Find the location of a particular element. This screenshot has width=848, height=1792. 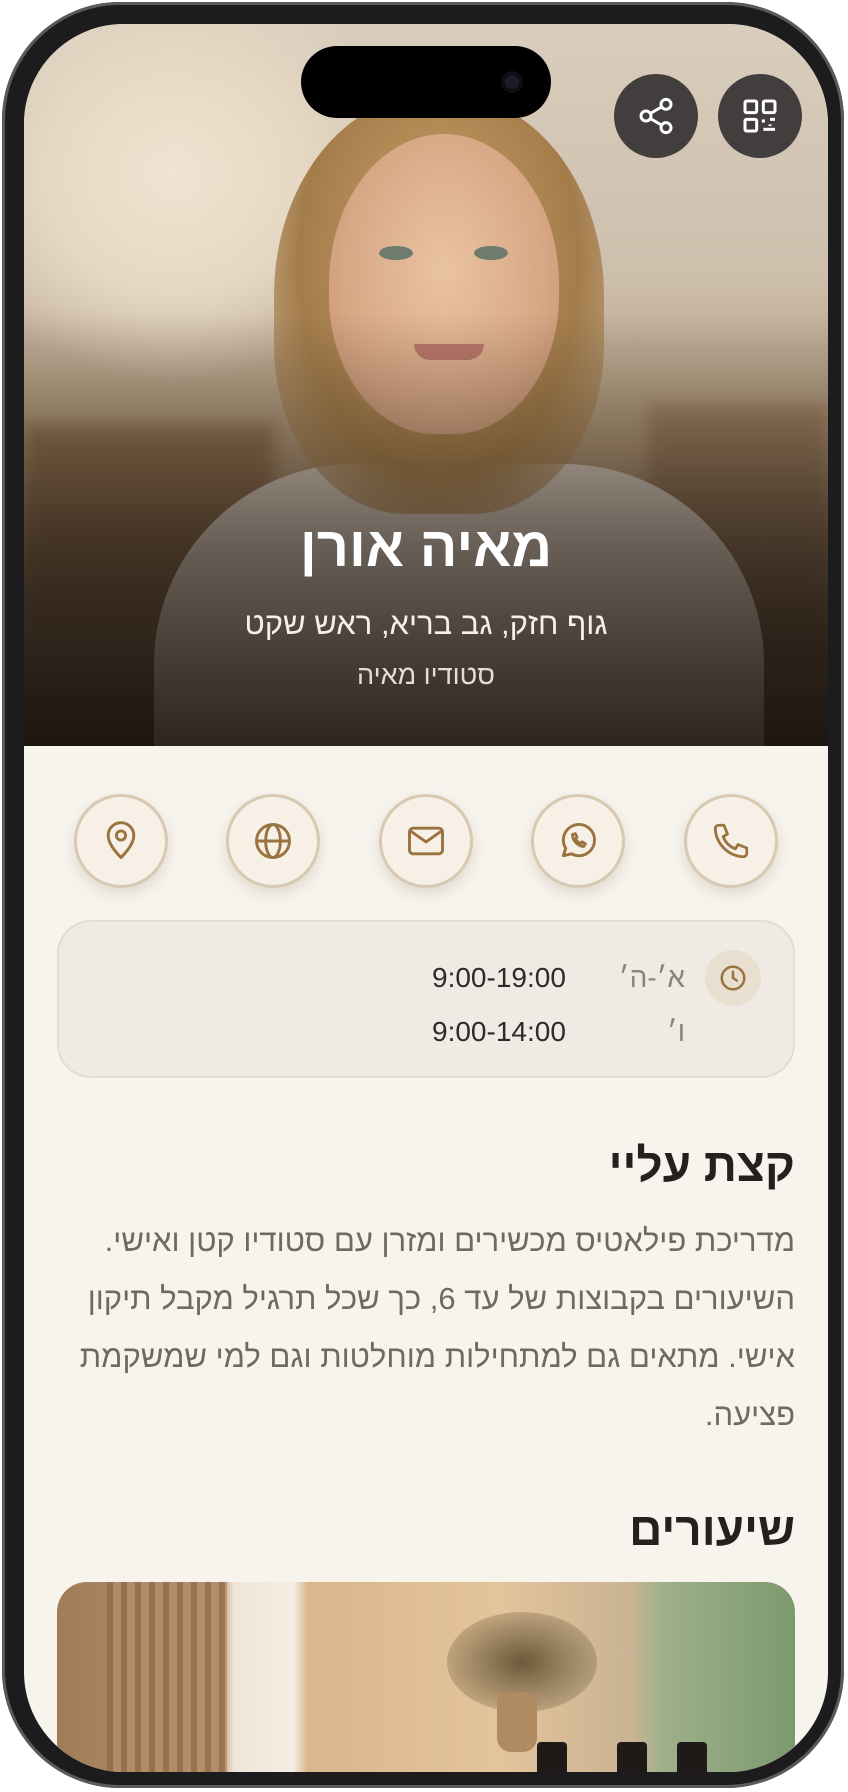

about-title: קצת עליי is located at coordinates (701, 1165).